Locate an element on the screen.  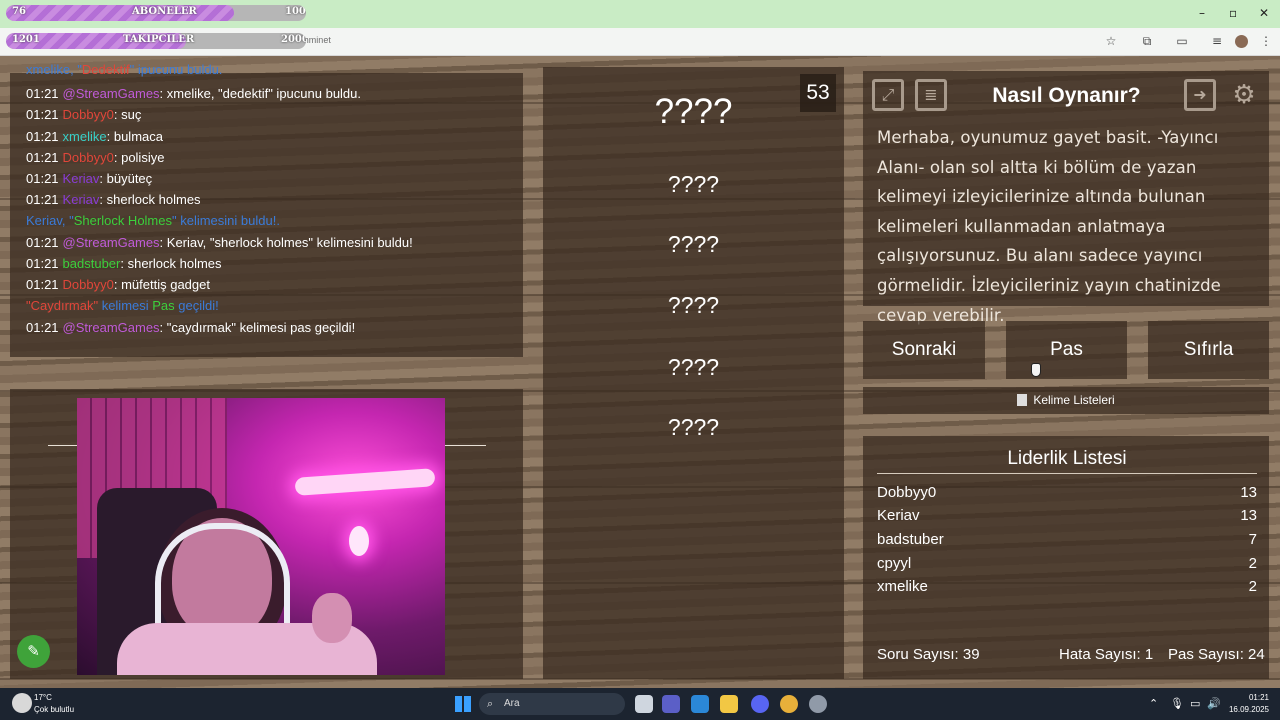
chat-notice-cut: xmelike, "Dedektif" ipucunu buldu. is located at coordinates (124, 69).